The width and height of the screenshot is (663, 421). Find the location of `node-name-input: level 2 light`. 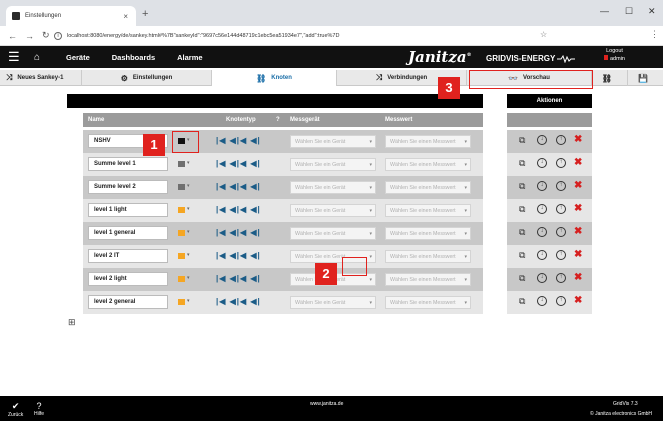

node-name-input: level 2 light is located at coordinates (128, 279).